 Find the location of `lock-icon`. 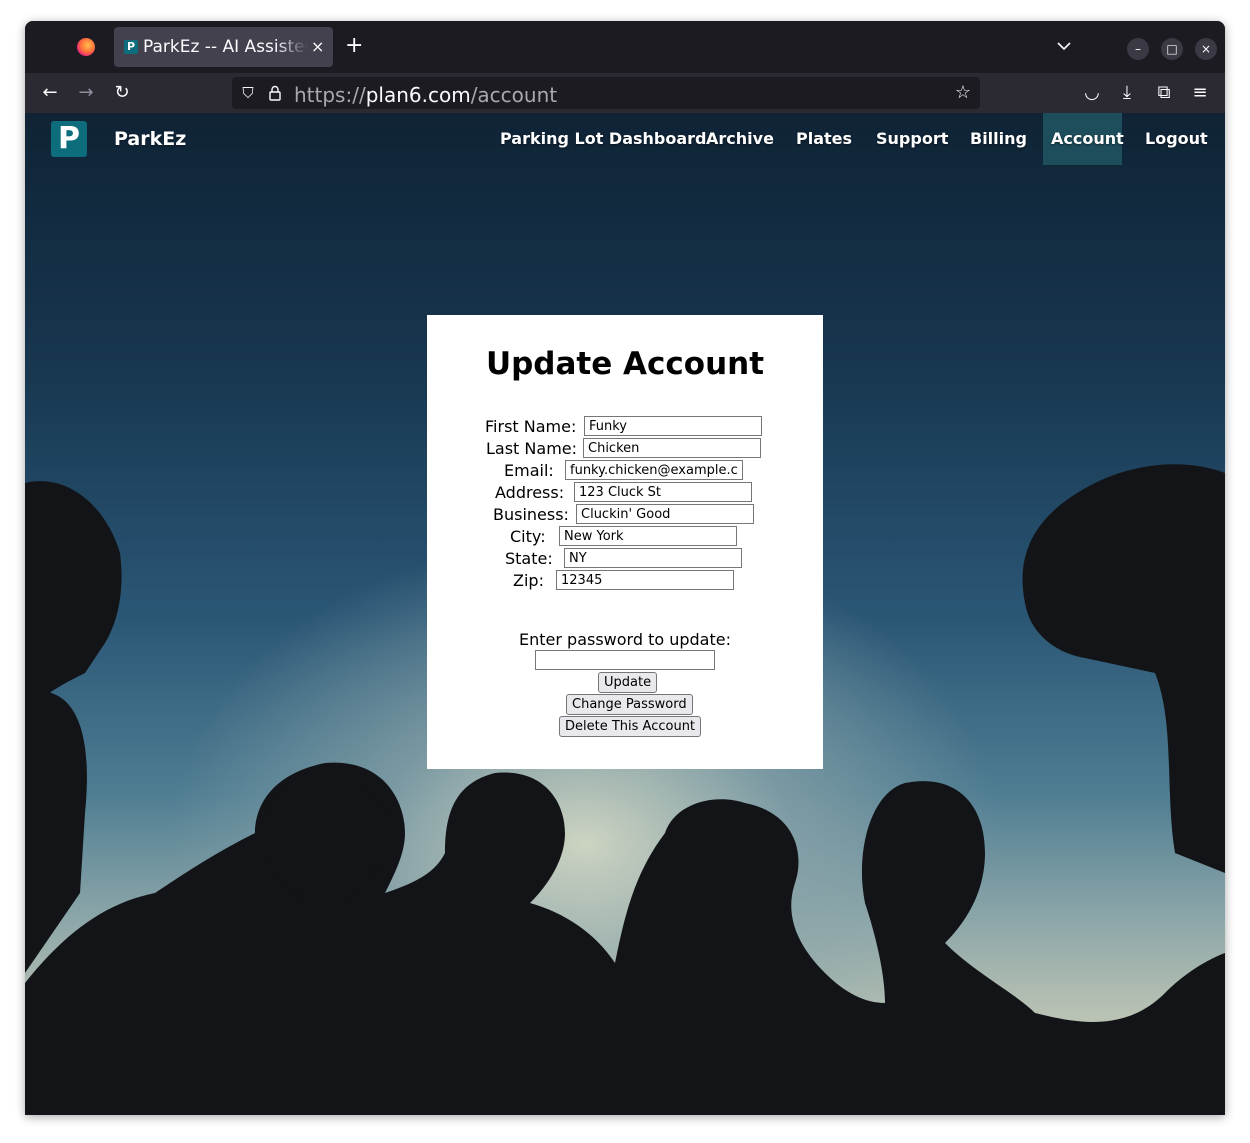

lock-icon is located at coordinates (275, 93).